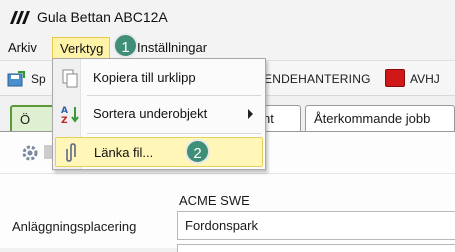  What do you see at coordinates (30, 153) in the screenshot?
I see `gear-icon` at bounding box center [30, 153].